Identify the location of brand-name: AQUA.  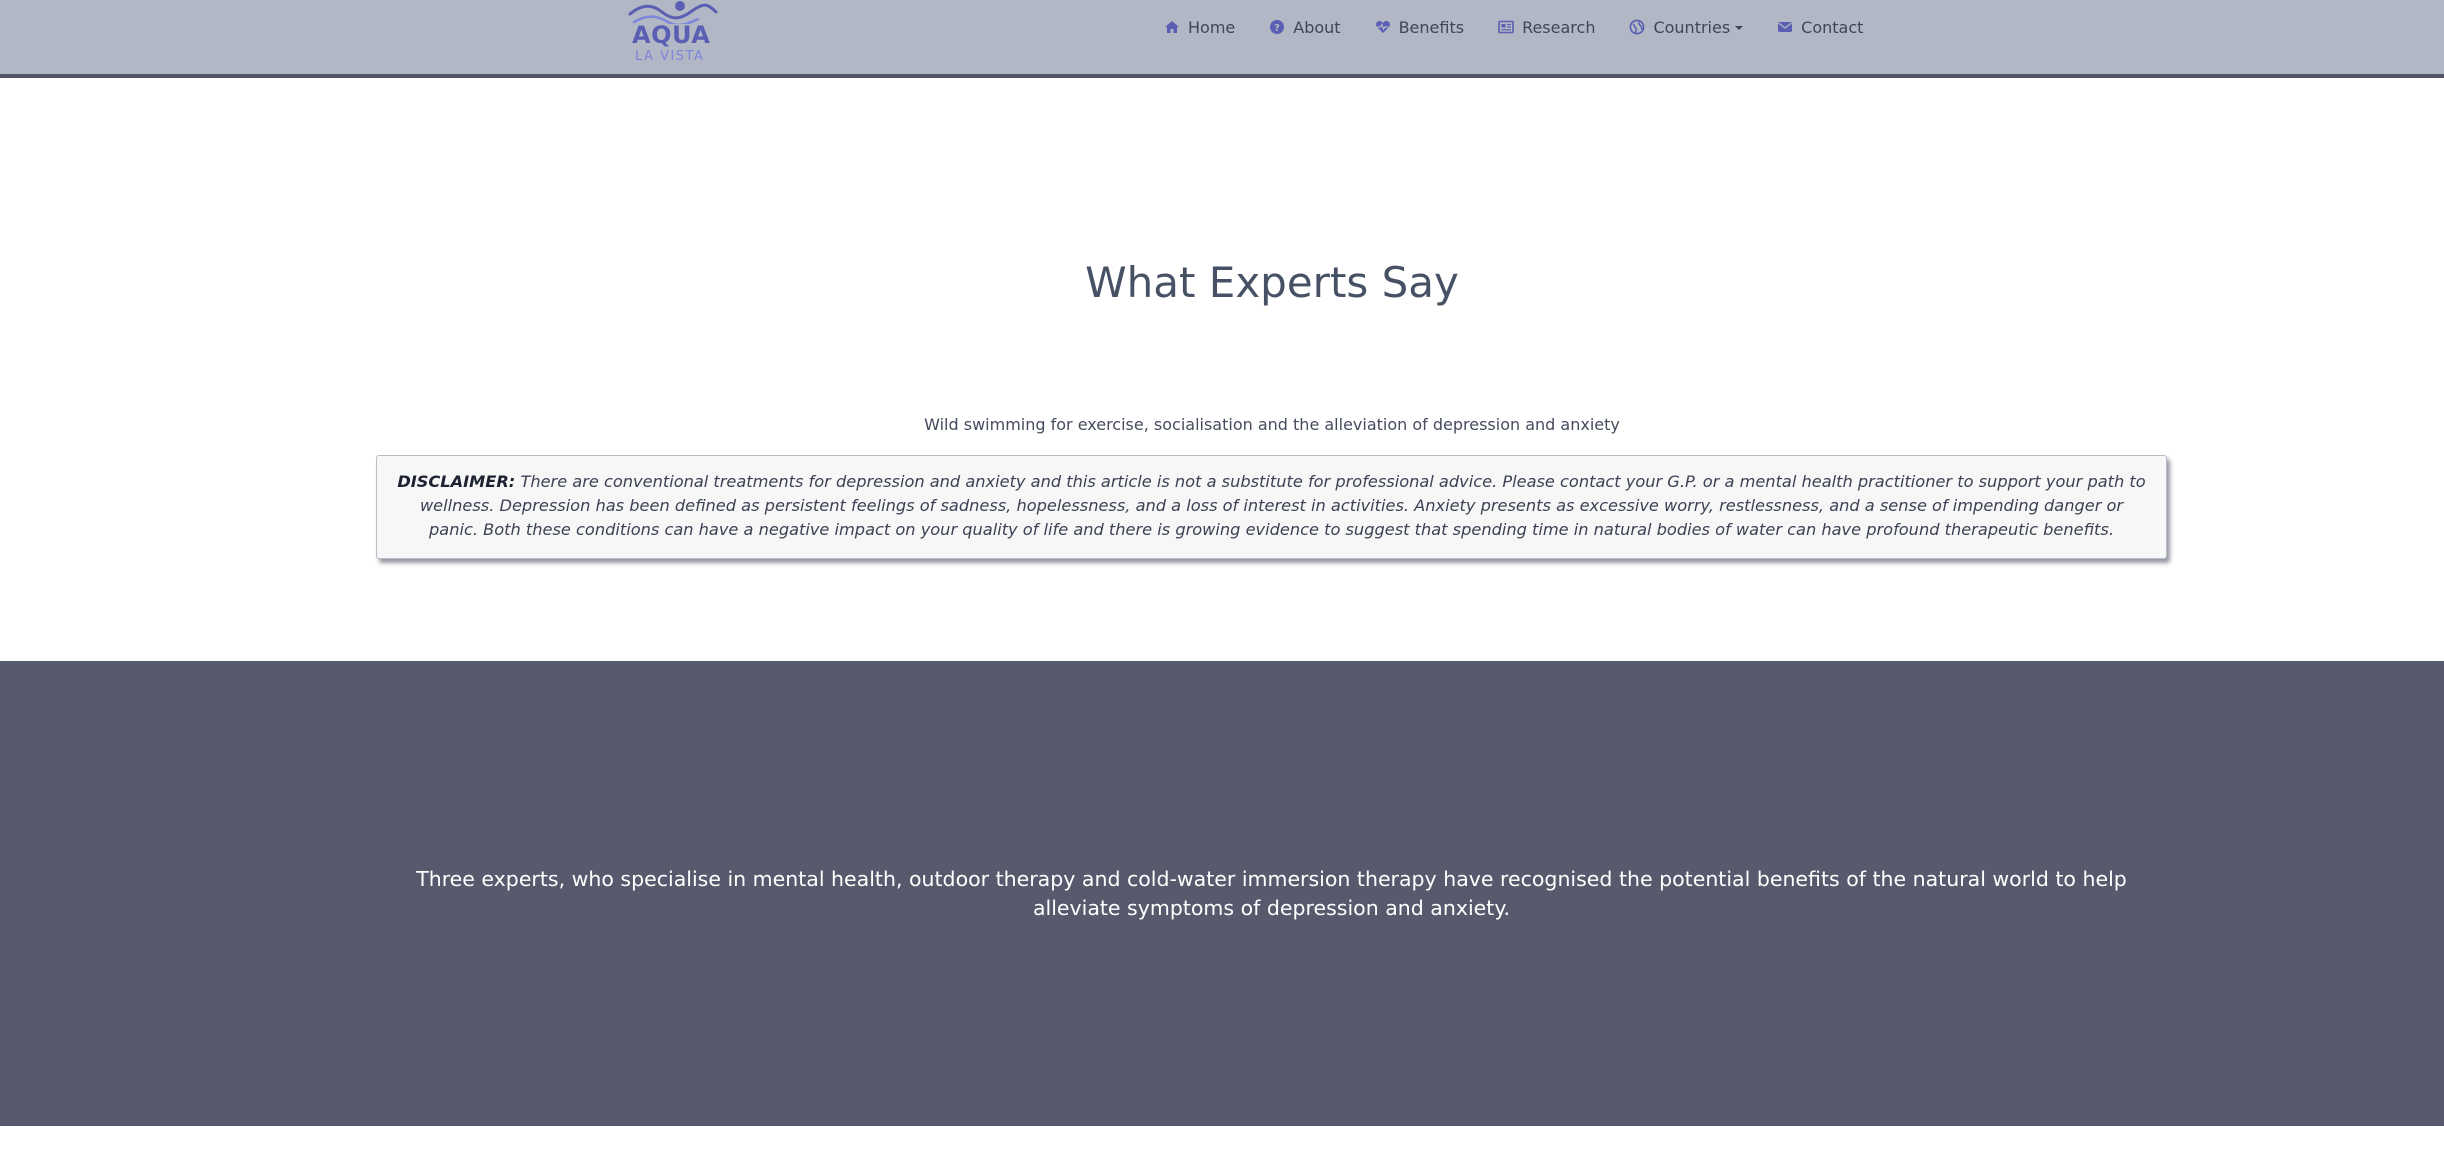
(671, 35).